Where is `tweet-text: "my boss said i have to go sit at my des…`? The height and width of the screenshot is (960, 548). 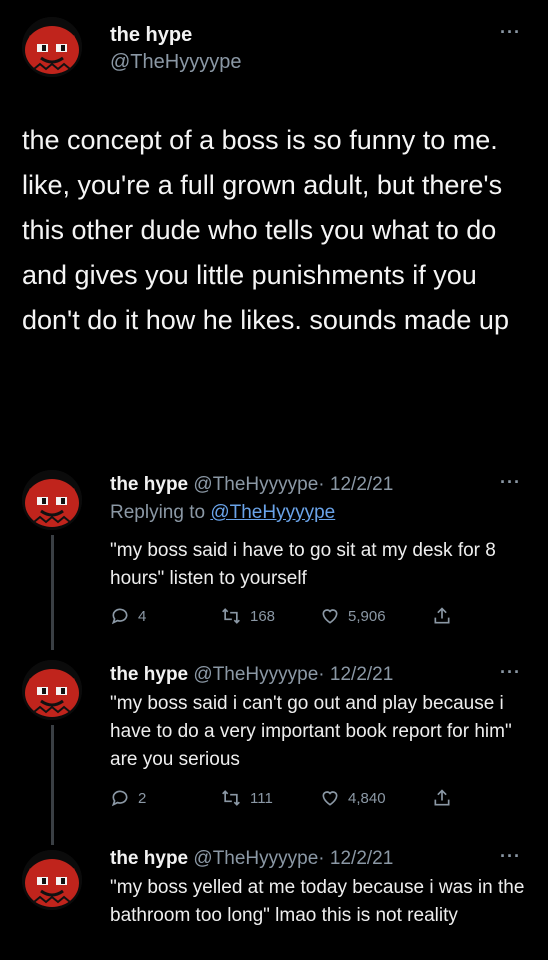 tweet-text: "my boss said i have to go sit at my des… is located at coordinates (303, 564).